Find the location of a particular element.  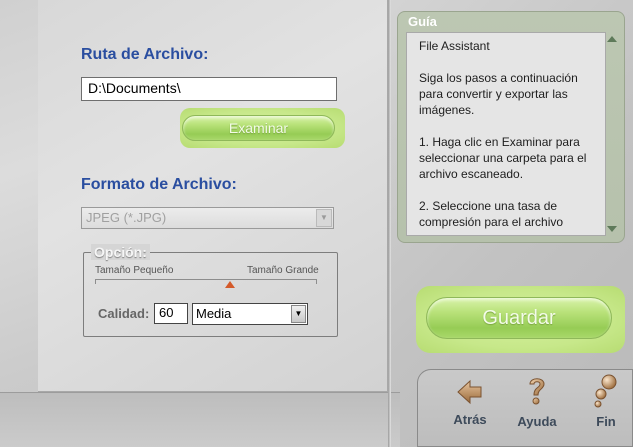

scroll-down-icon is located at coordinates (612, 229).